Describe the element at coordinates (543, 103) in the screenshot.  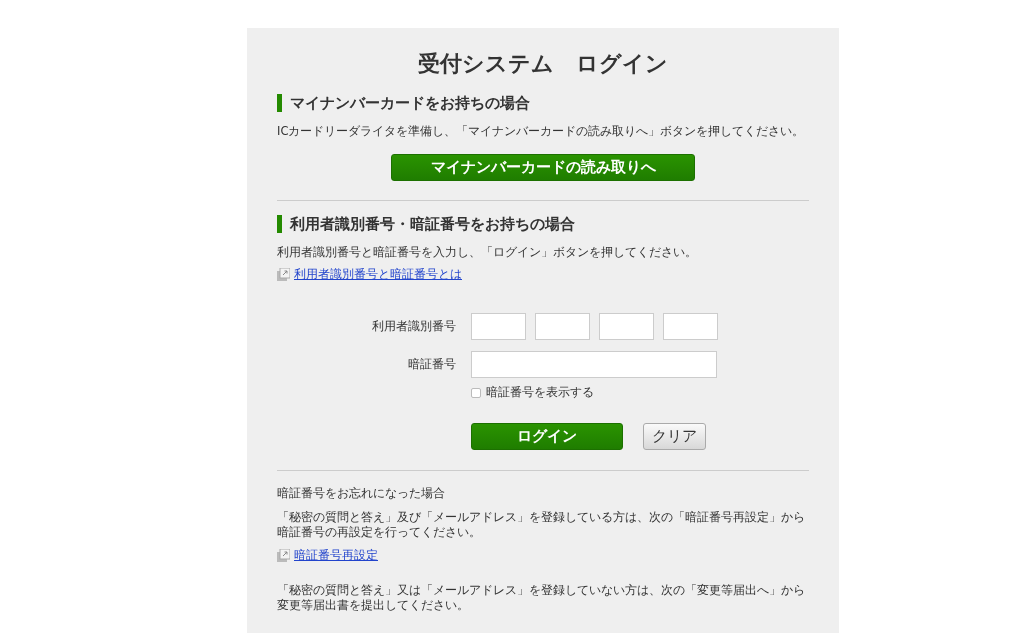
I see `section-heading: マイナンバーカードをお持ちの場合` at that location.